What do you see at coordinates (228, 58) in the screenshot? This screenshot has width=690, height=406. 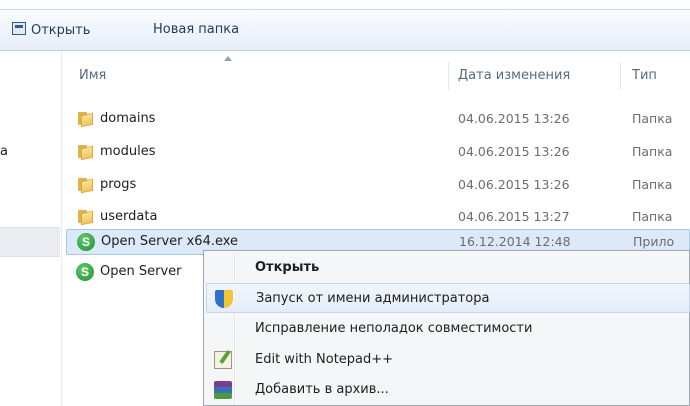 I see `sort-ascending-icon` at bounding box center [228, 58].